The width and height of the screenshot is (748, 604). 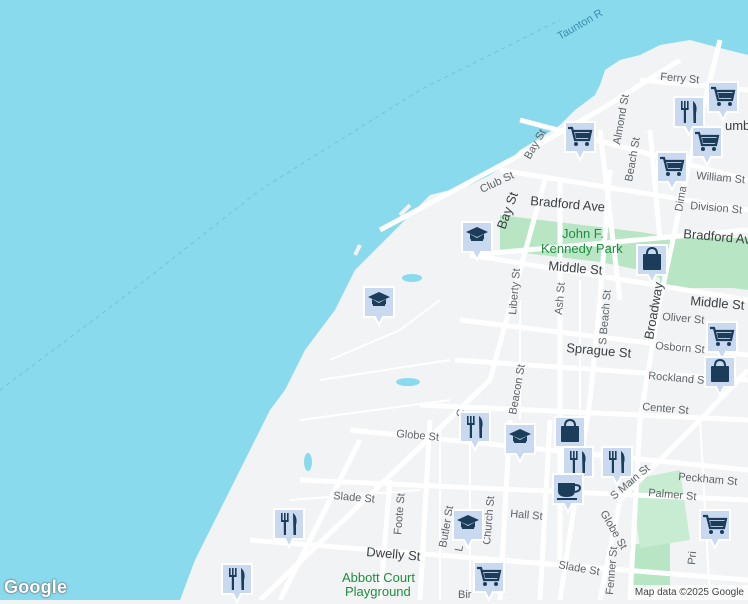 I want to click on street-label: Pri, so click(x=692, y=558).